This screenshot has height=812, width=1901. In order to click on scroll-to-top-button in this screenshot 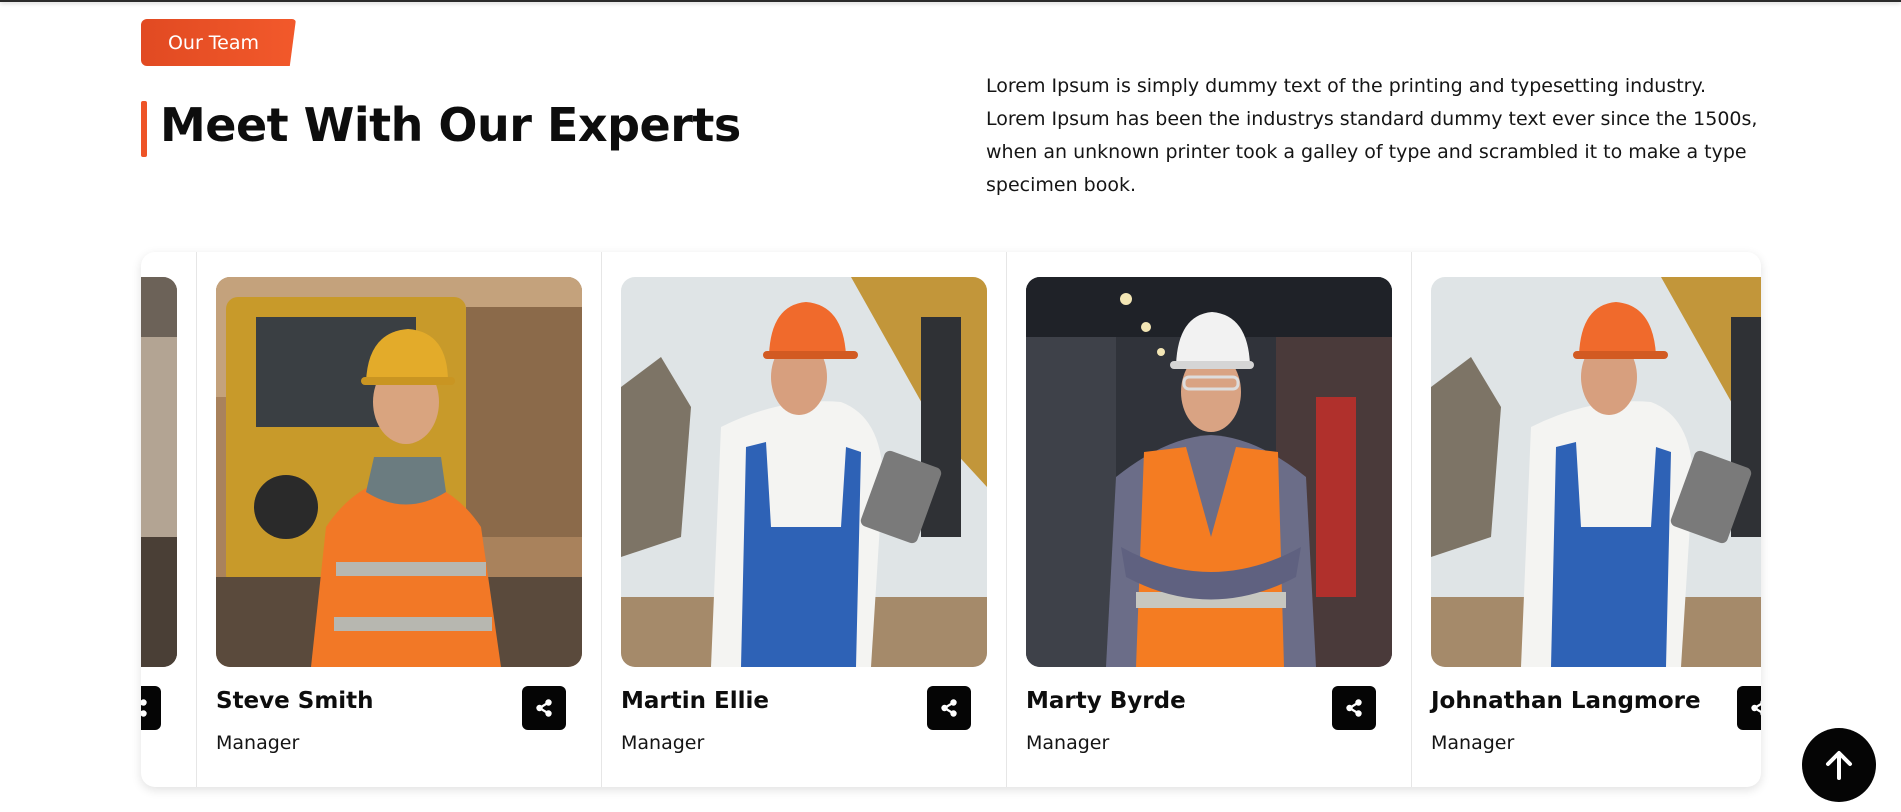, I will do `click(1839, 765)`.